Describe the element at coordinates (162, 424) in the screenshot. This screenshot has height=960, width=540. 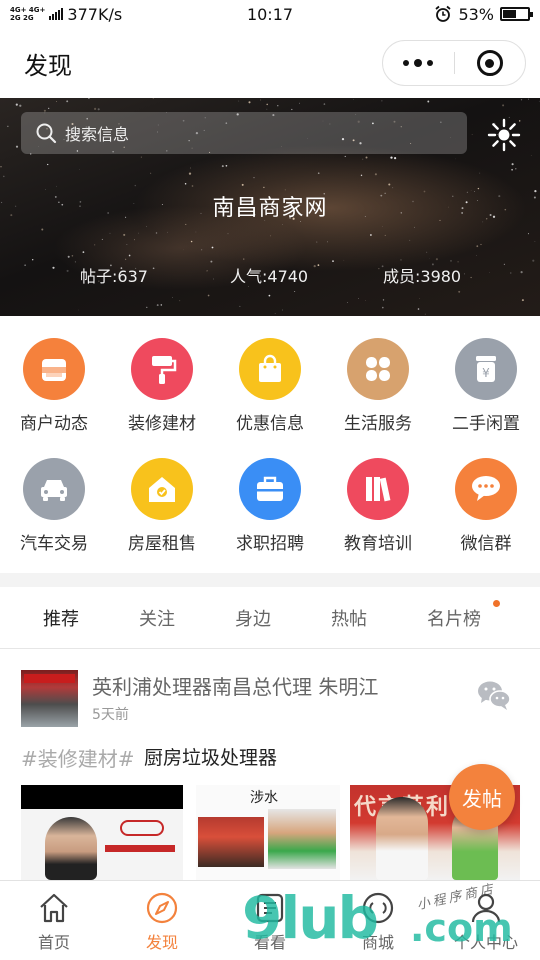
I see `category-label: 装修建材` at that location.